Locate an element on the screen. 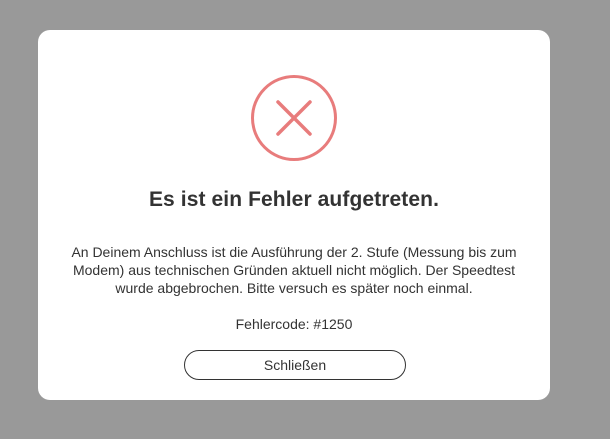  close-button: Schließen is located at coordinates (295, 365).